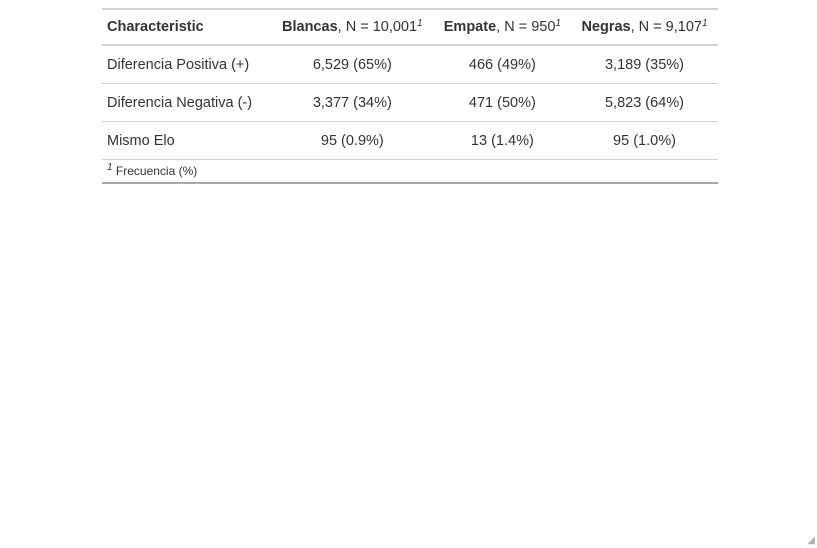  What do you see at coordinates (352, 102) in the screenshot?
I see `cell-blancas: 3,377 (34%)` at bounding box center [352, 102].